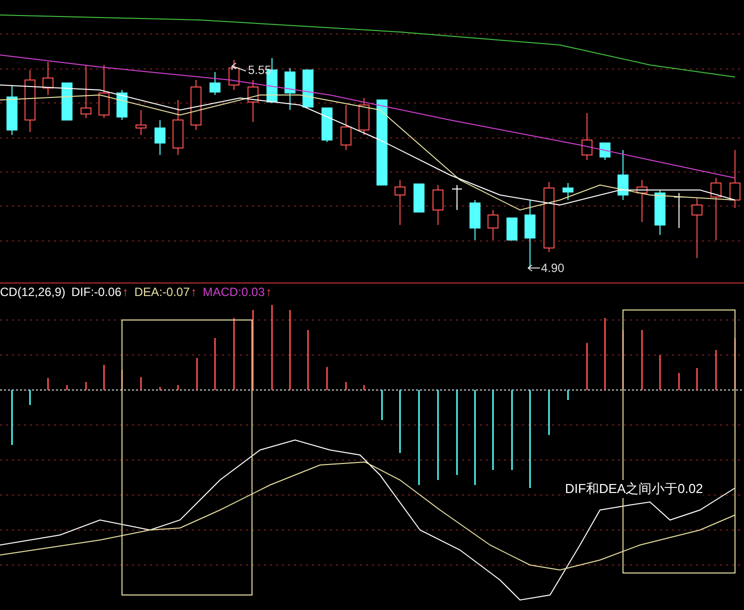  I want to click on price-label: 5.55, so click(260, 70).